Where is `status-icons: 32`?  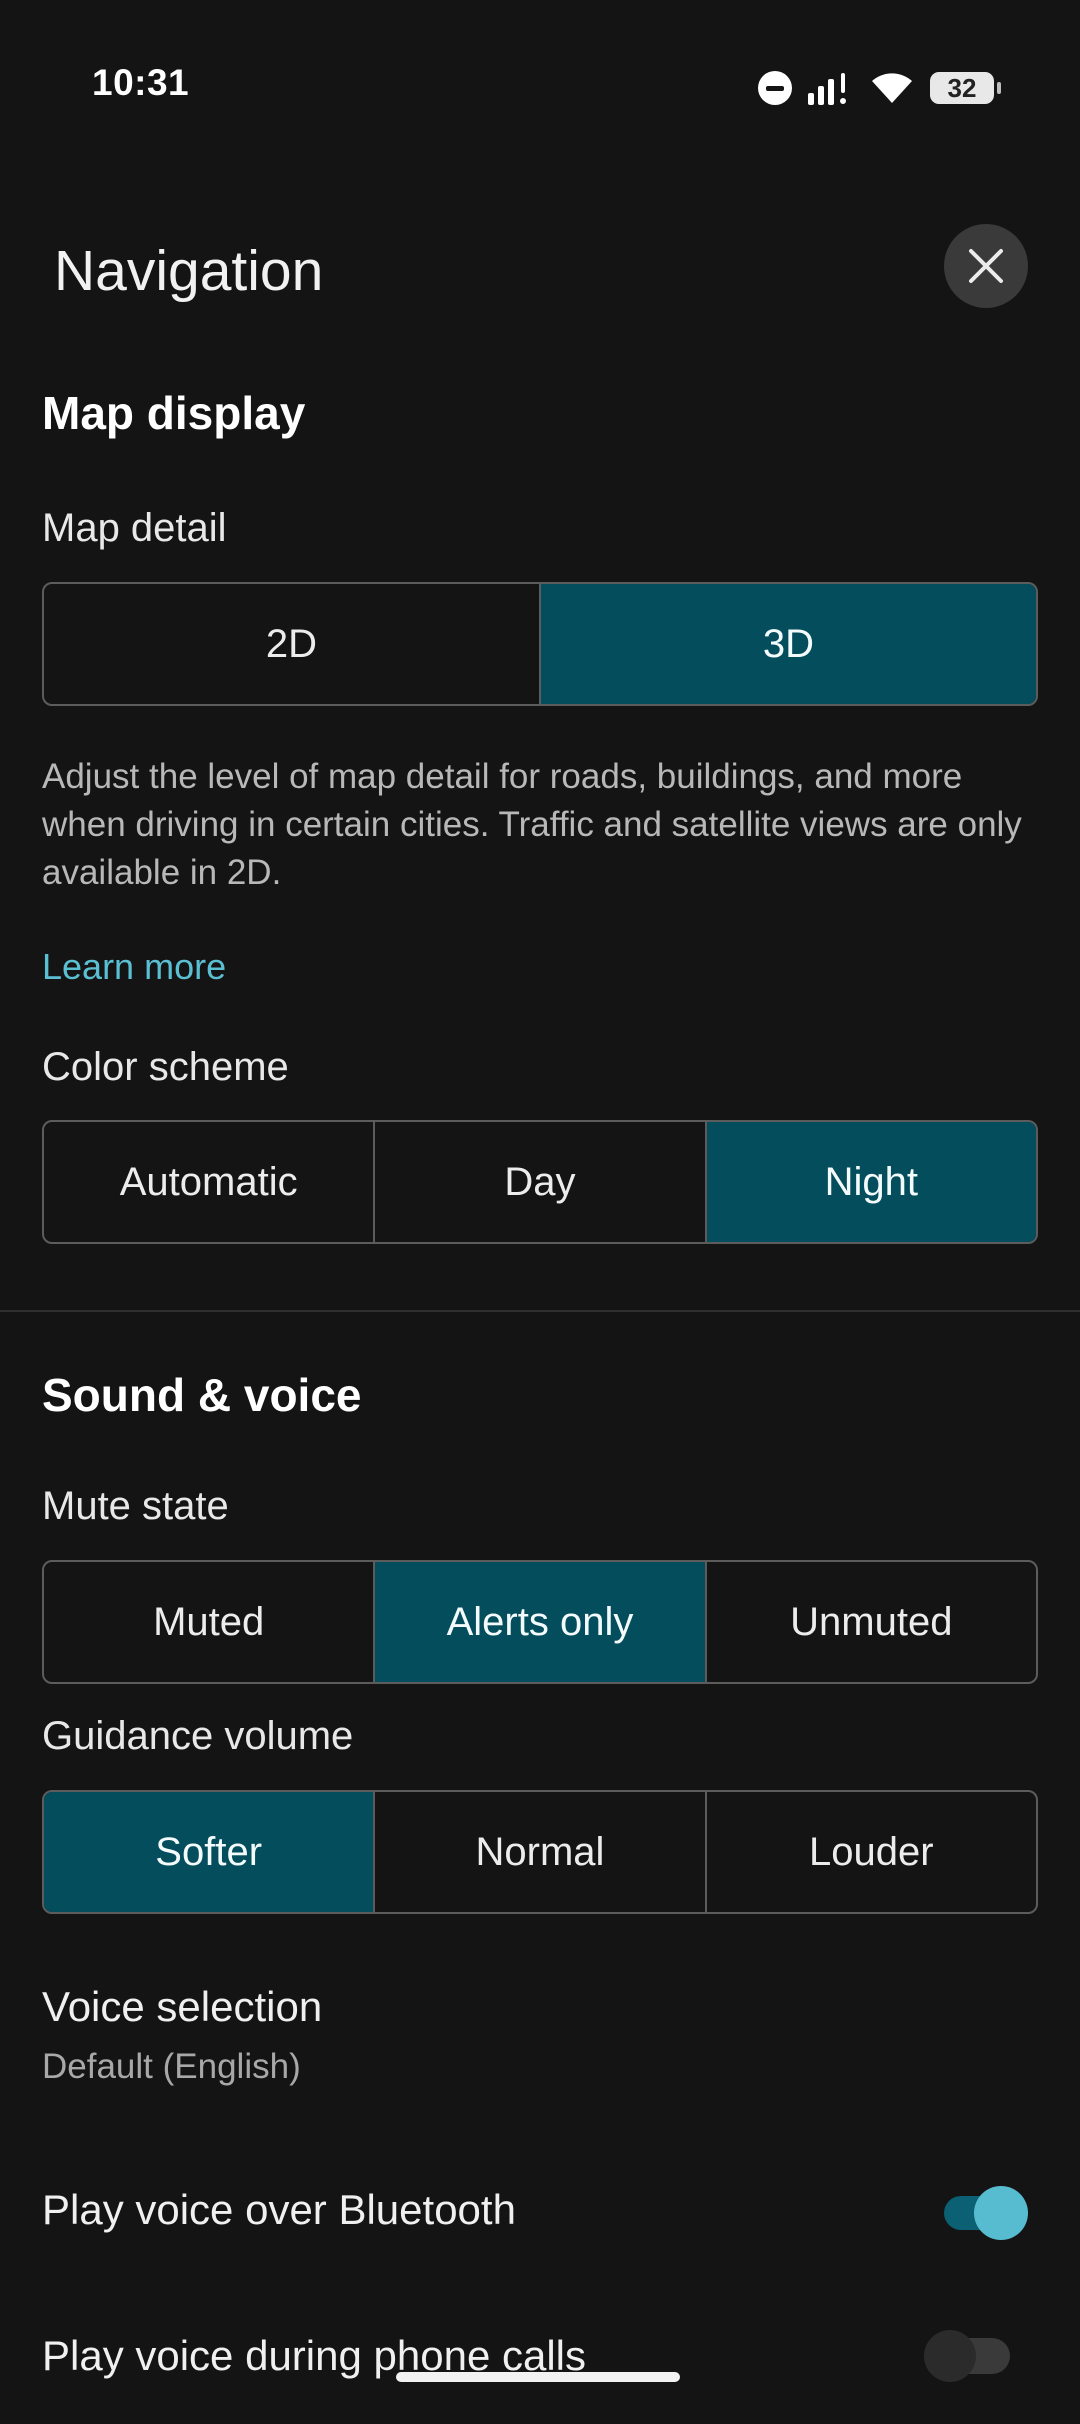
status-icons: 32 is located at coordinates (879, 88).